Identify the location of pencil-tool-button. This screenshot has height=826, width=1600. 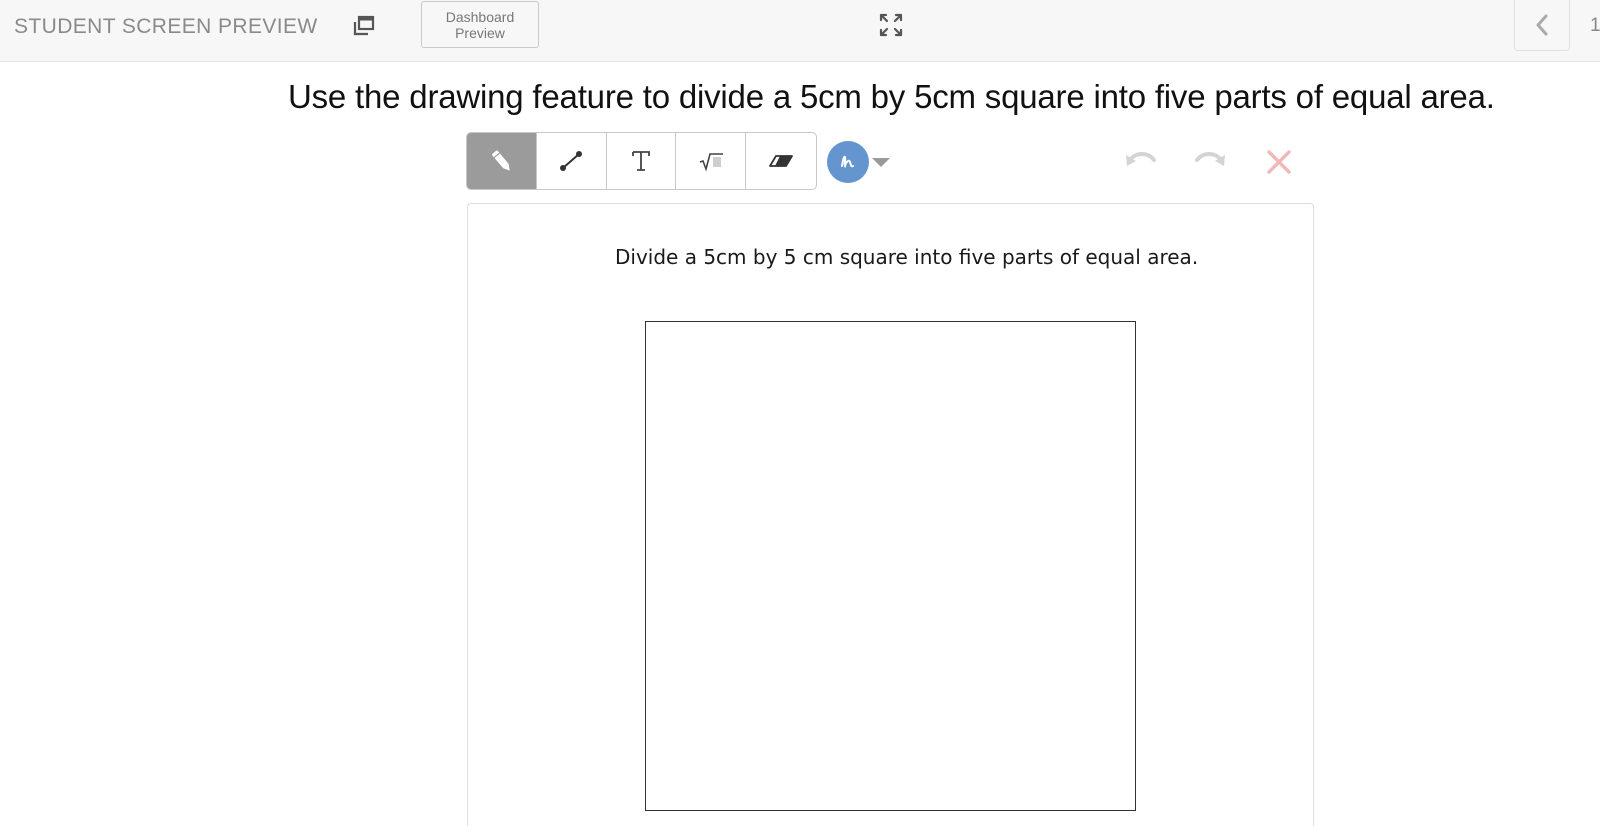
(502, 161).